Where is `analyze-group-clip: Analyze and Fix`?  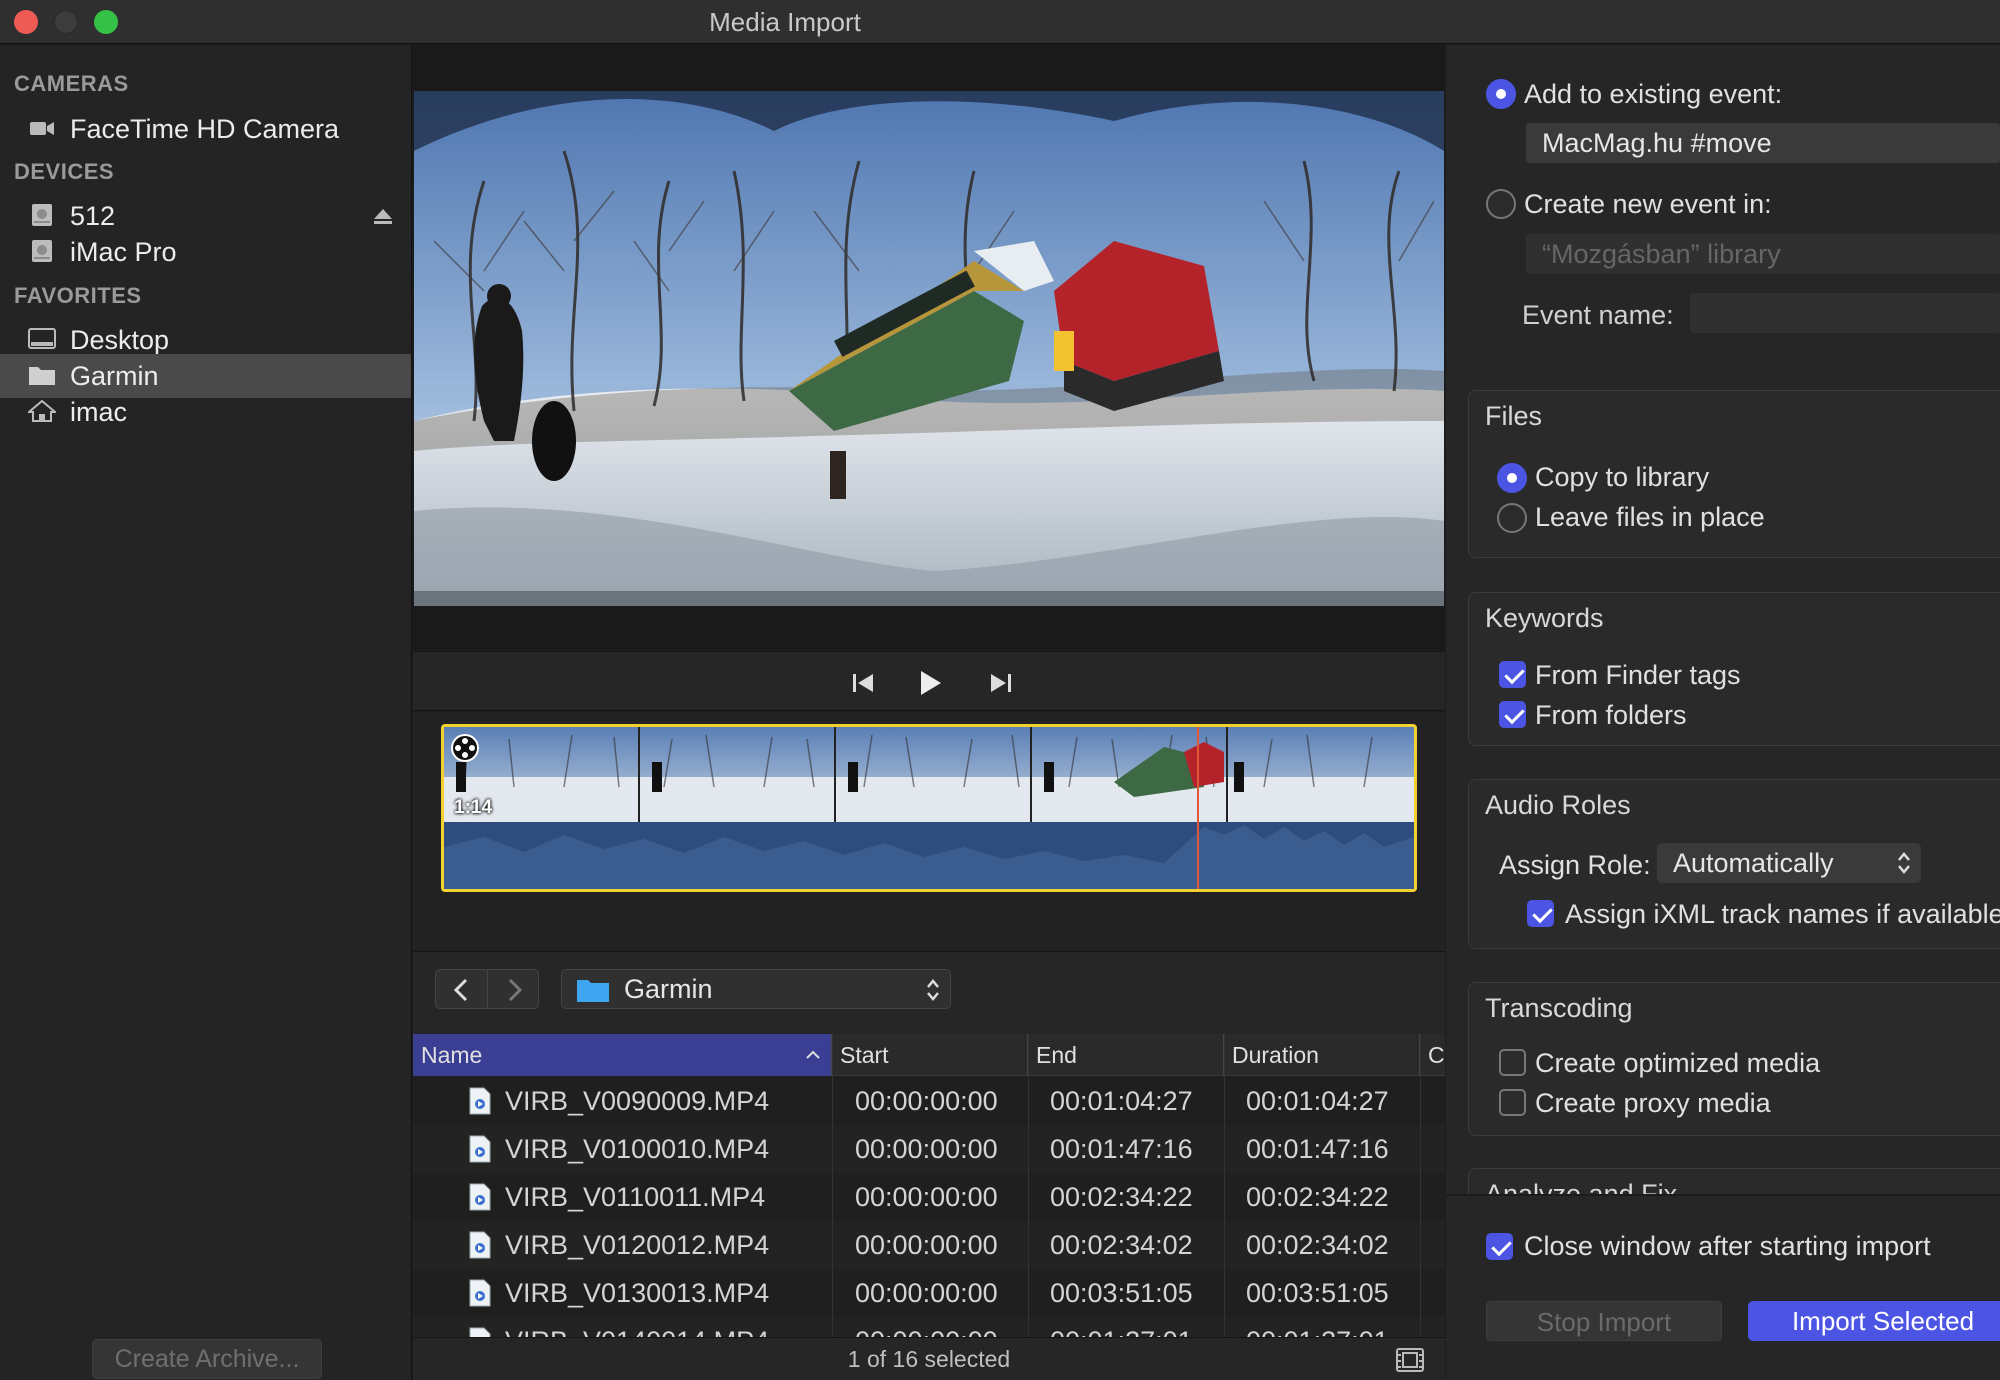
analyze-group-clip: Analyze and Fix is located at coordinates (1734, 1181).